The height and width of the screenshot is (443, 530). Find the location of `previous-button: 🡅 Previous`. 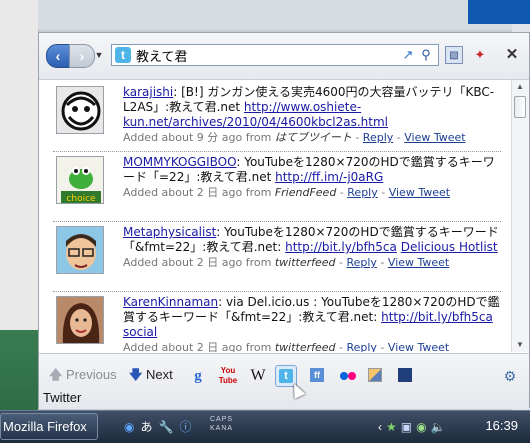

previous-button: 🡅 Previous is located at coordinates (83, 377).